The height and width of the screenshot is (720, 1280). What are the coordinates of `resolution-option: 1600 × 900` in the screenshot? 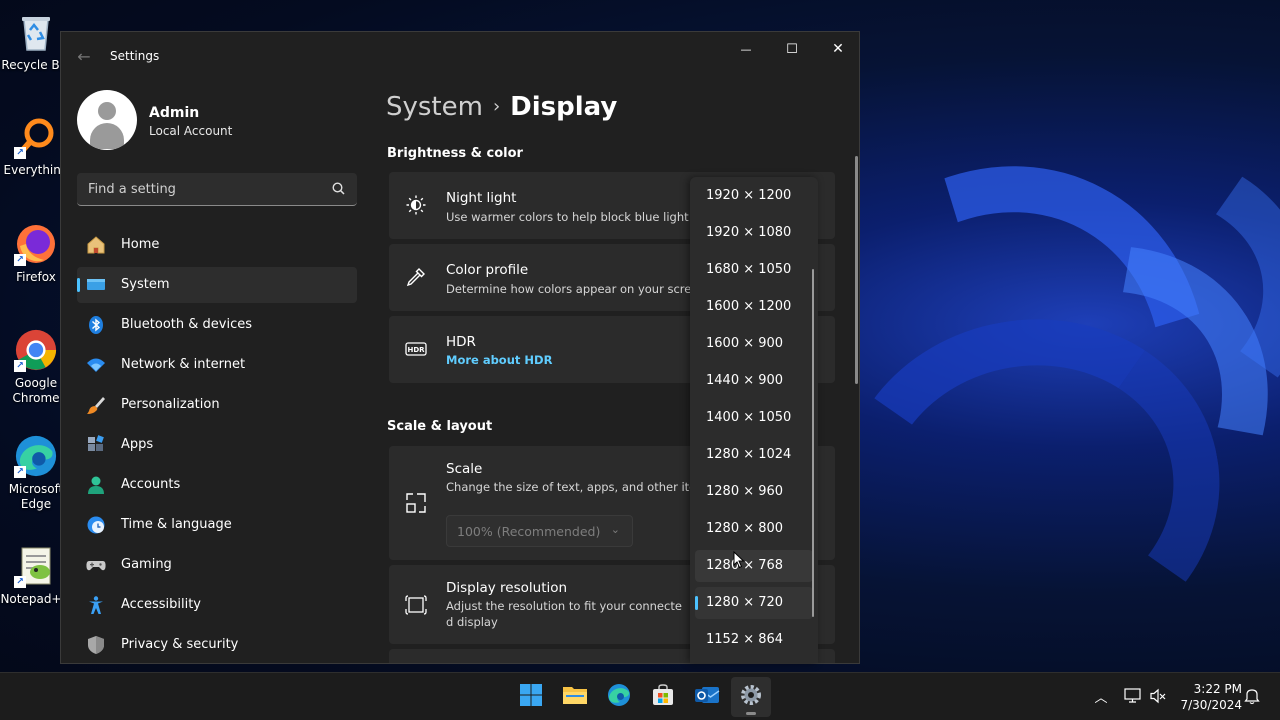 It's located at (754, 344).